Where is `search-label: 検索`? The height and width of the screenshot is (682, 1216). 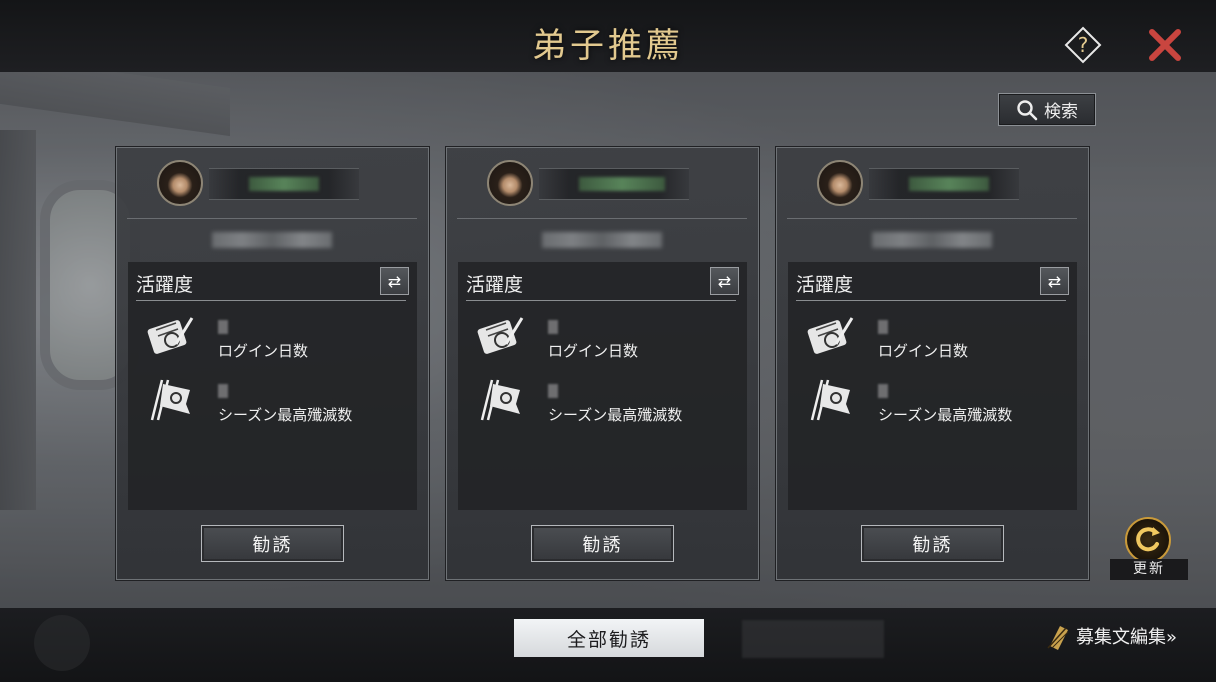
search-label: 検索 is located at coordinates (1061, 112).